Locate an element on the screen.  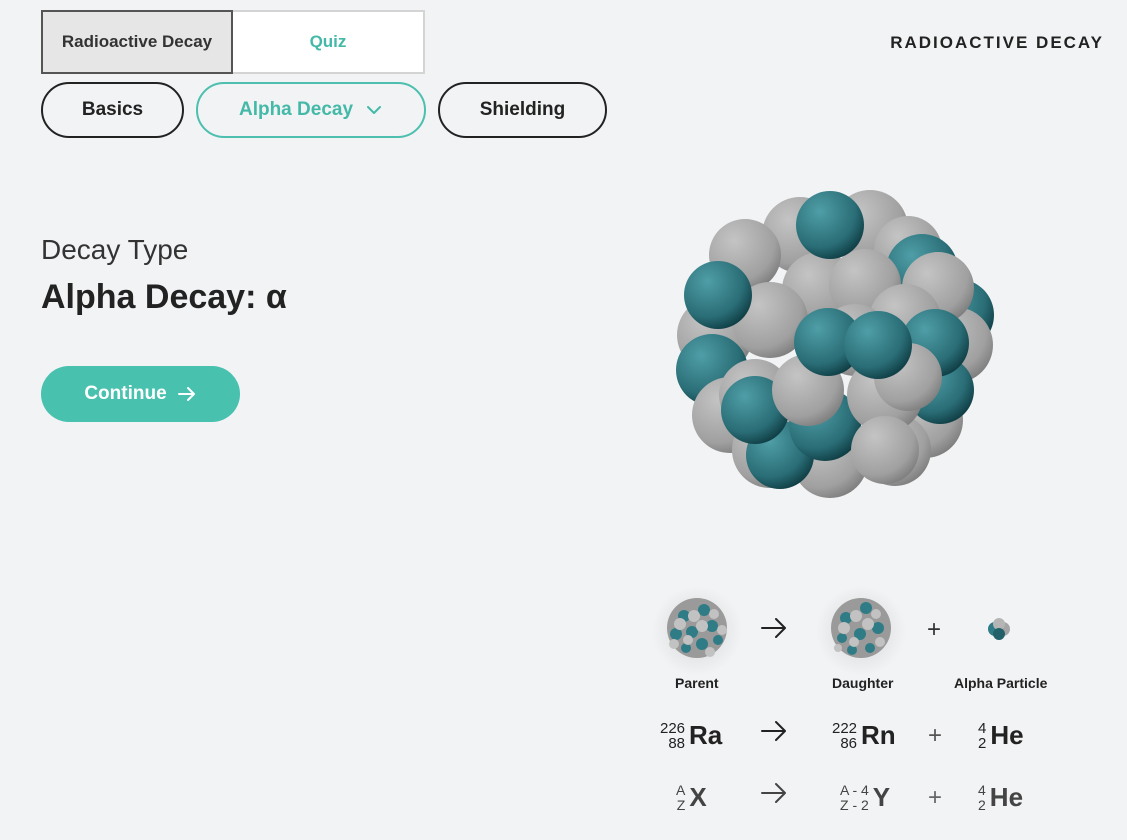
tab-quiz: Quiz is located at coordinates (329, 42).